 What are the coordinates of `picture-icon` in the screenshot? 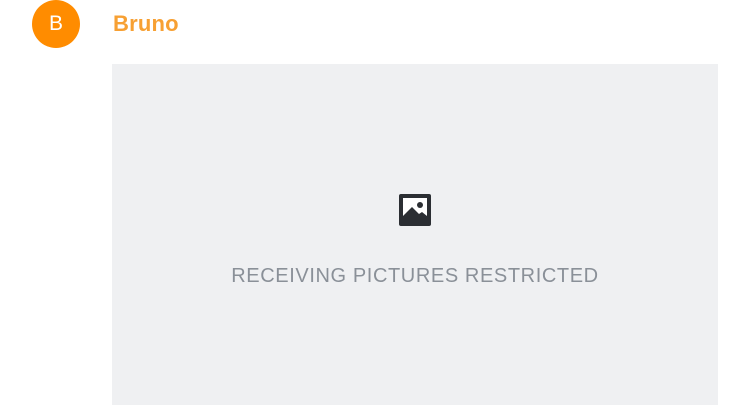 It's located at (415, 210).